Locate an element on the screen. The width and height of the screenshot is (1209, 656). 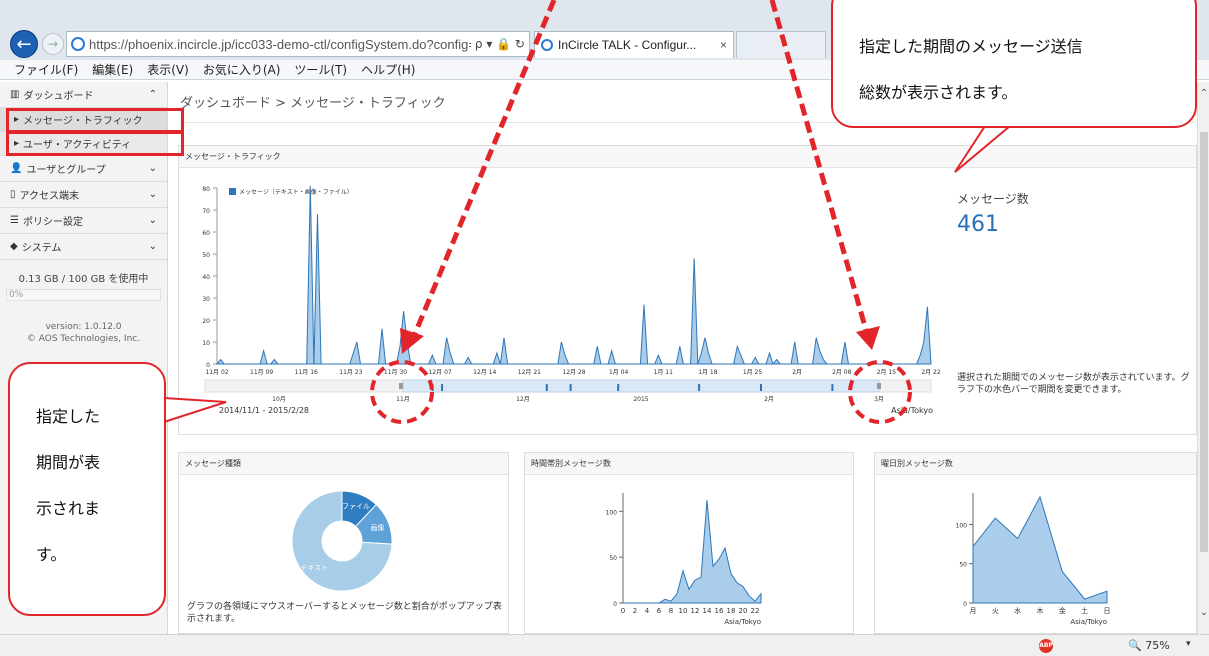
navigator-selected-range is located at coordinates (641, 386).